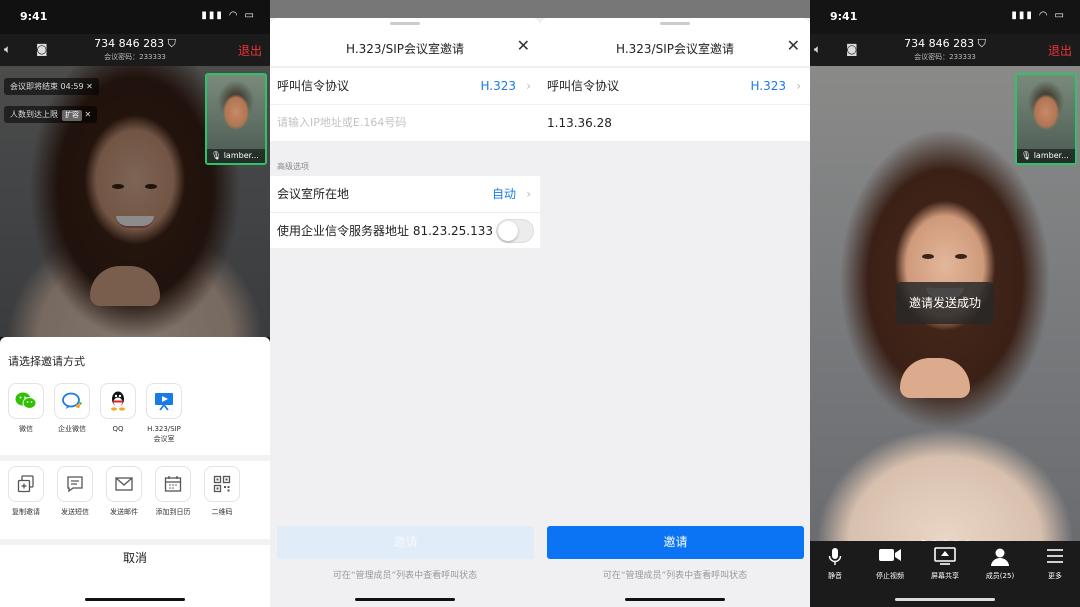 The width and height of the screenshot is (1080, 607). What do you see at coordinates (75, 512) in the screenshot?
I see `option-label: 发送短信` at bounding box center [75, 512].